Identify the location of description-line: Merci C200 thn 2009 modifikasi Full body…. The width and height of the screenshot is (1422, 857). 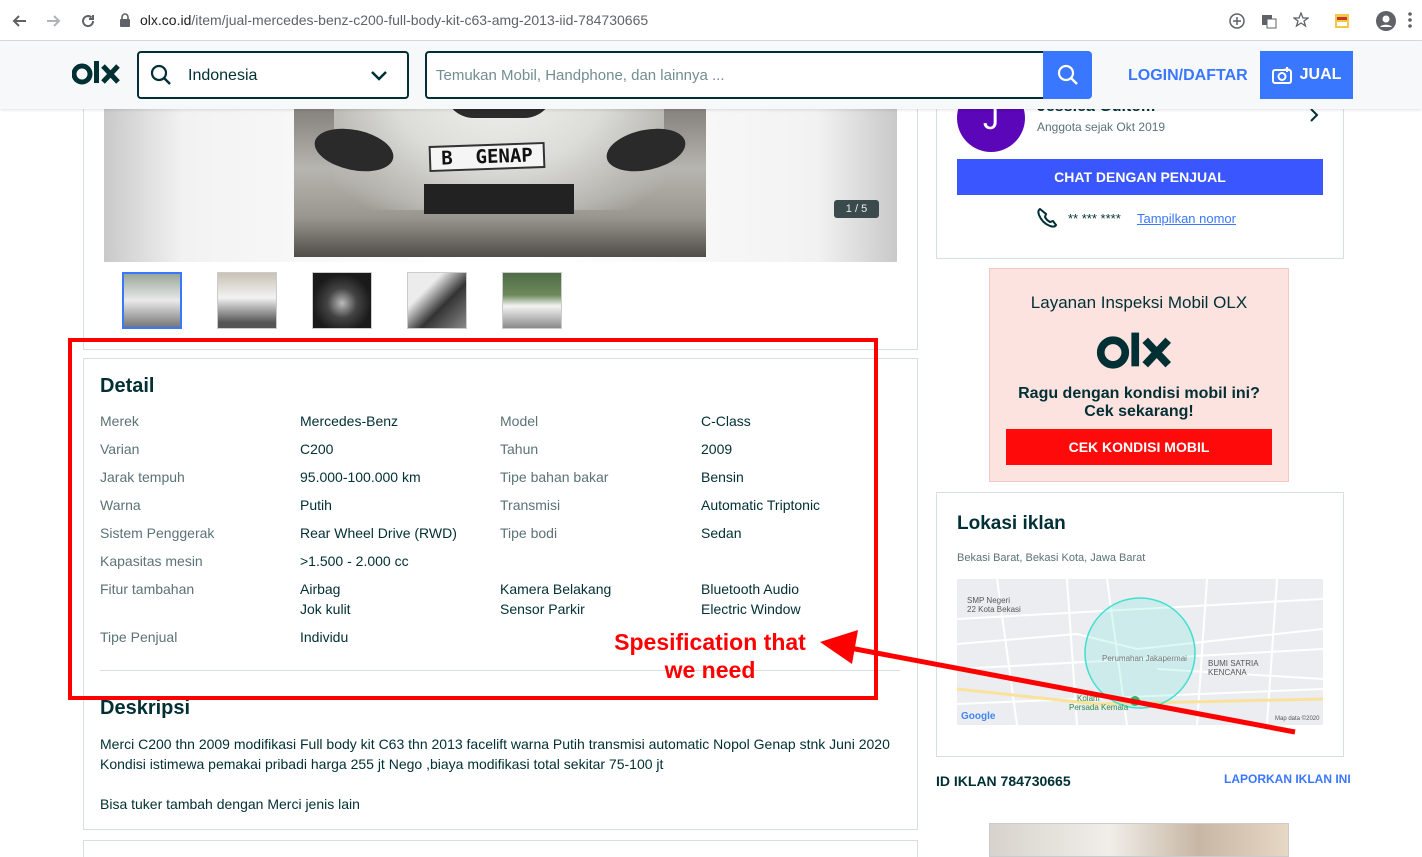
(495, 744).